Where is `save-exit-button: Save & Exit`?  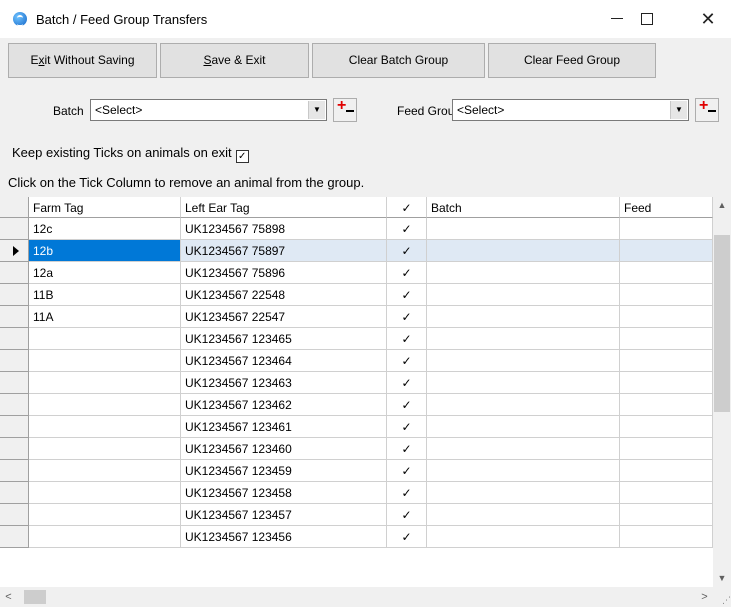 save-exit-button: Save & Exit is located at coordinates (234, 60).